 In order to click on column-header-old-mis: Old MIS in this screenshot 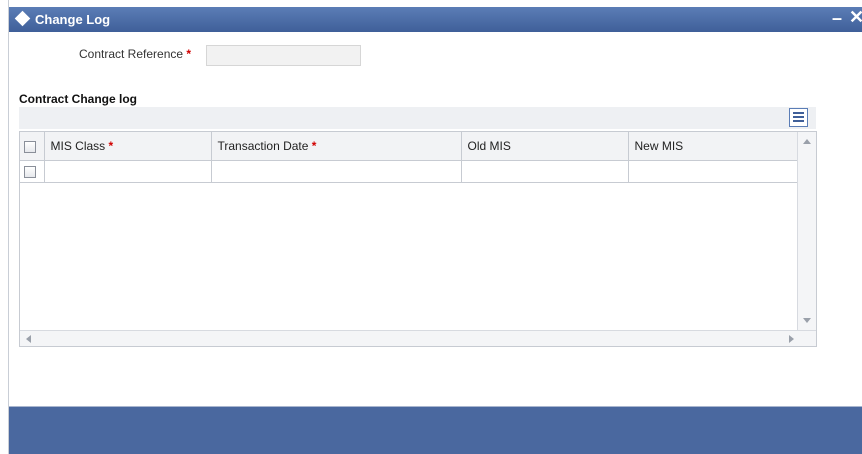, I will do `click(545, 146)`.